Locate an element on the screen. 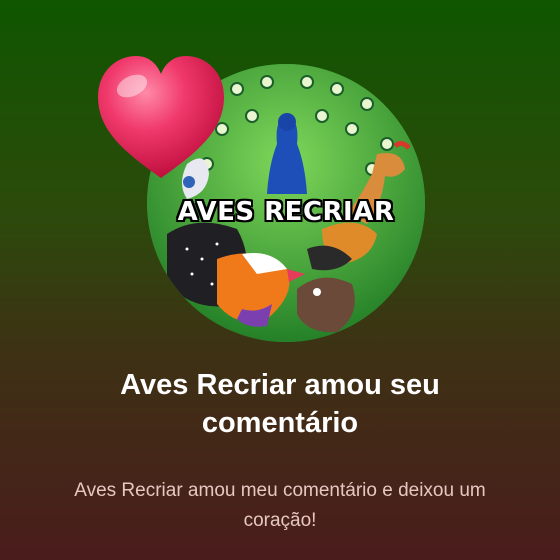 The width and height of the screenshot is (560, 560). heart-icon is located at coordinates (161, 117).